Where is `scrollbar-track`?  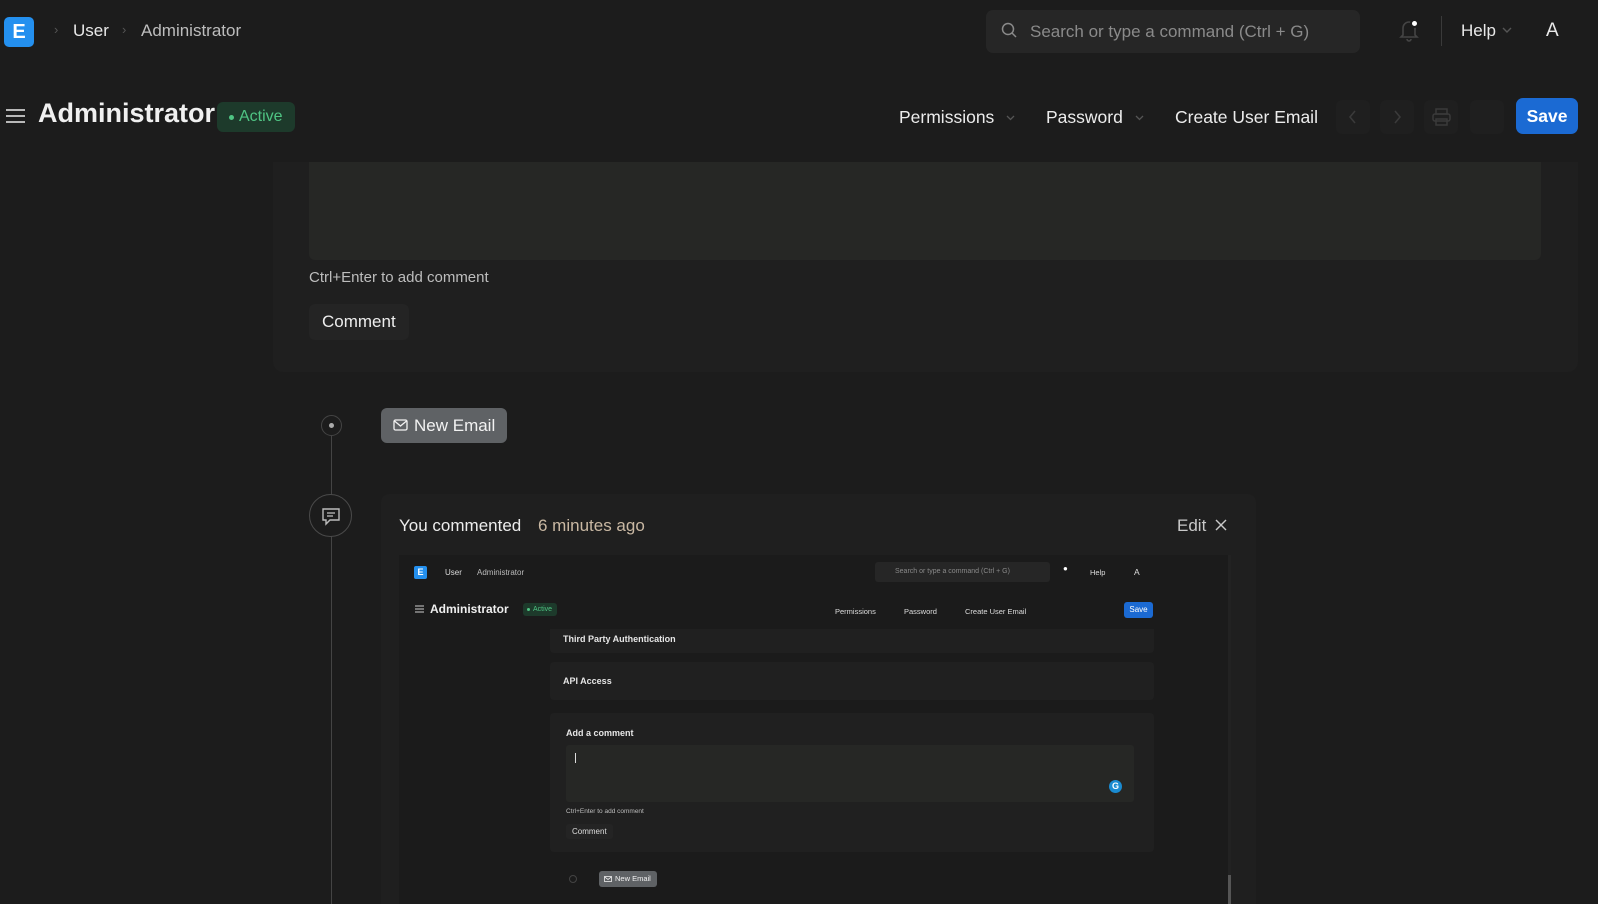 scrollbar-track is located at coordinates (1229, 729).